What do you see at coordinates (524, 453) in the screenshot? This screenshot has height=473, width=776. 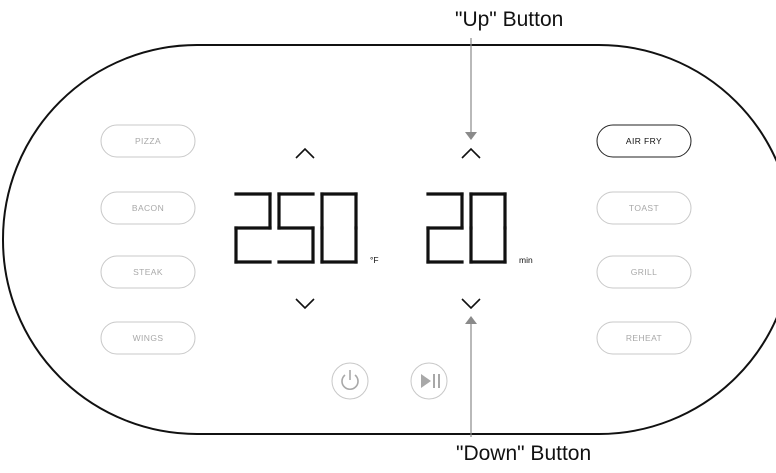 I see `down-button-callout-label: "Down" Button` at bounding box center [524, 453].